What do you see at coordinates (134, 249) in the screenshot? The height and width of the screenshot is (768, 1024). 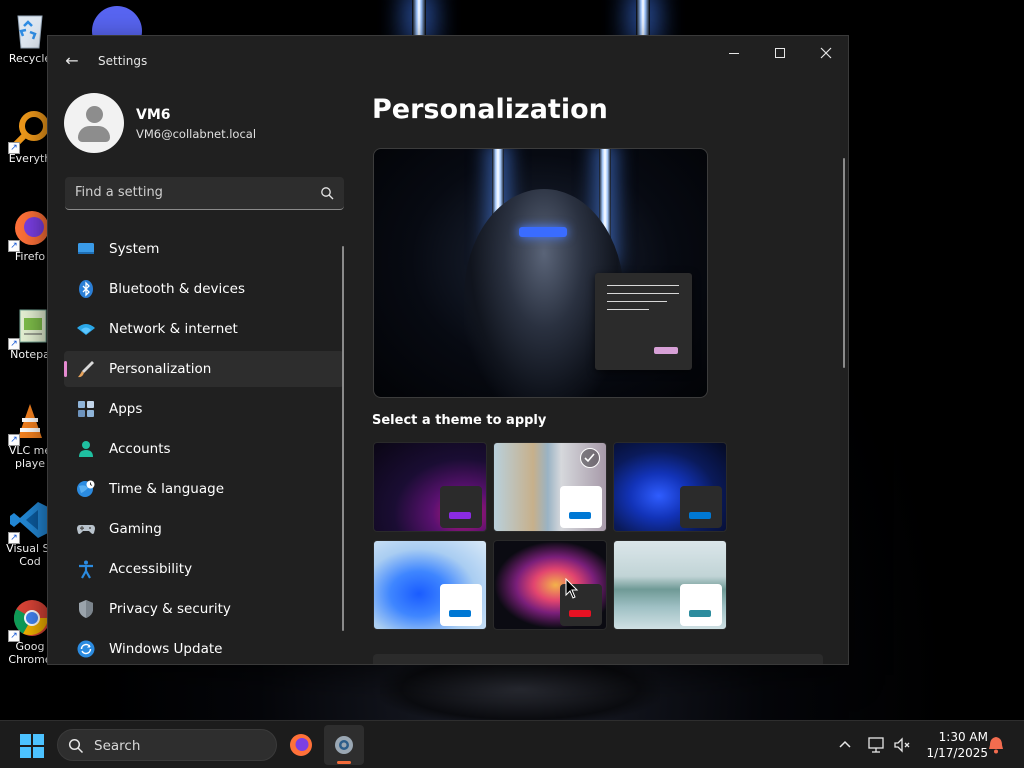 I see `nav-item-label: System` at bounding box center [134, 249].